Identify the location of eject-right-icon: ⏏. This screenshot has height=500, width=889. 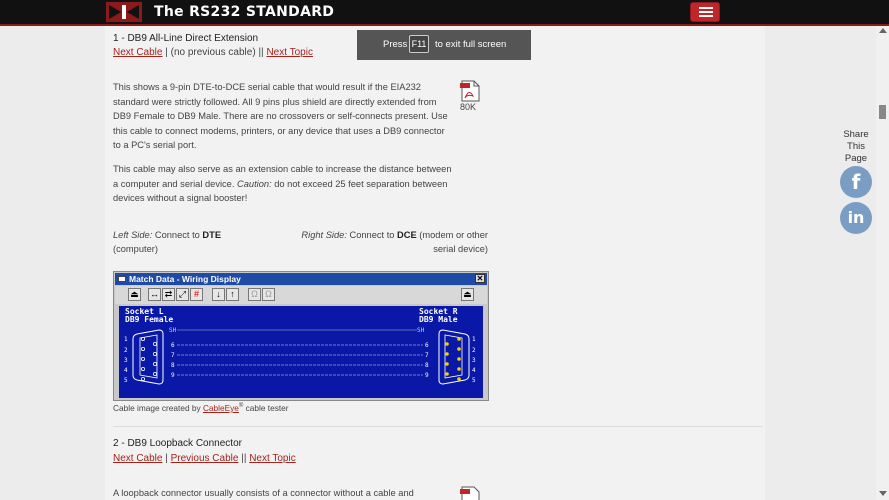
(467, 294).